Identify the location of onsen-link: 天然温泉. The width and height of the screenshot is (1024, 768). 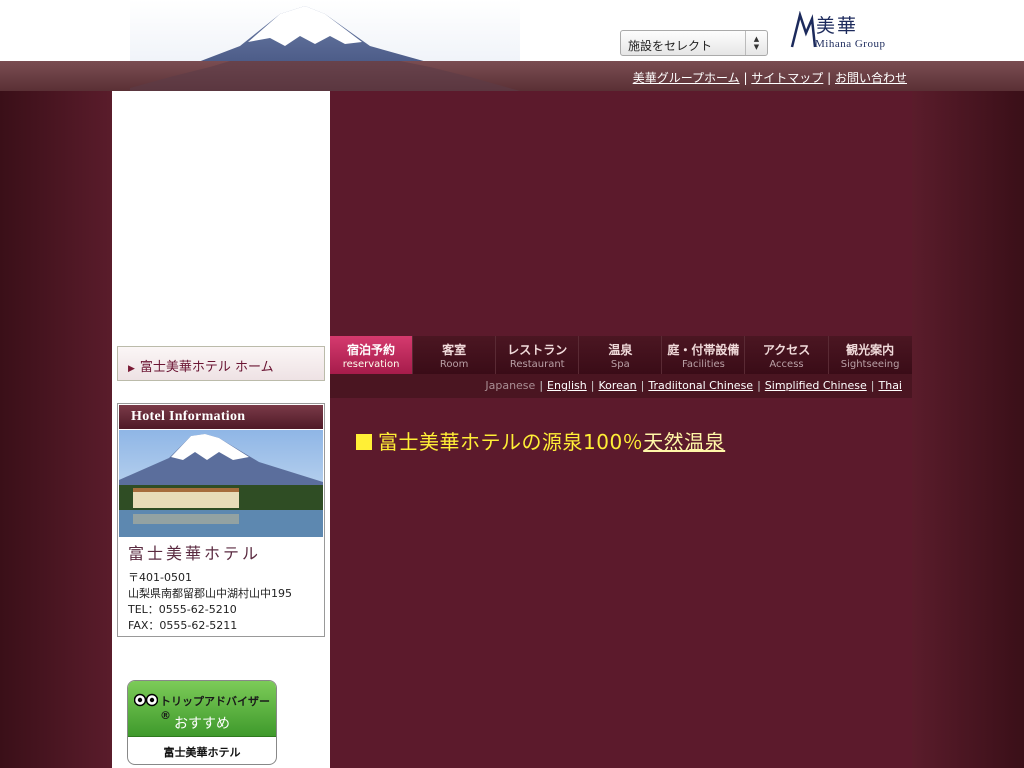
(684, 442).